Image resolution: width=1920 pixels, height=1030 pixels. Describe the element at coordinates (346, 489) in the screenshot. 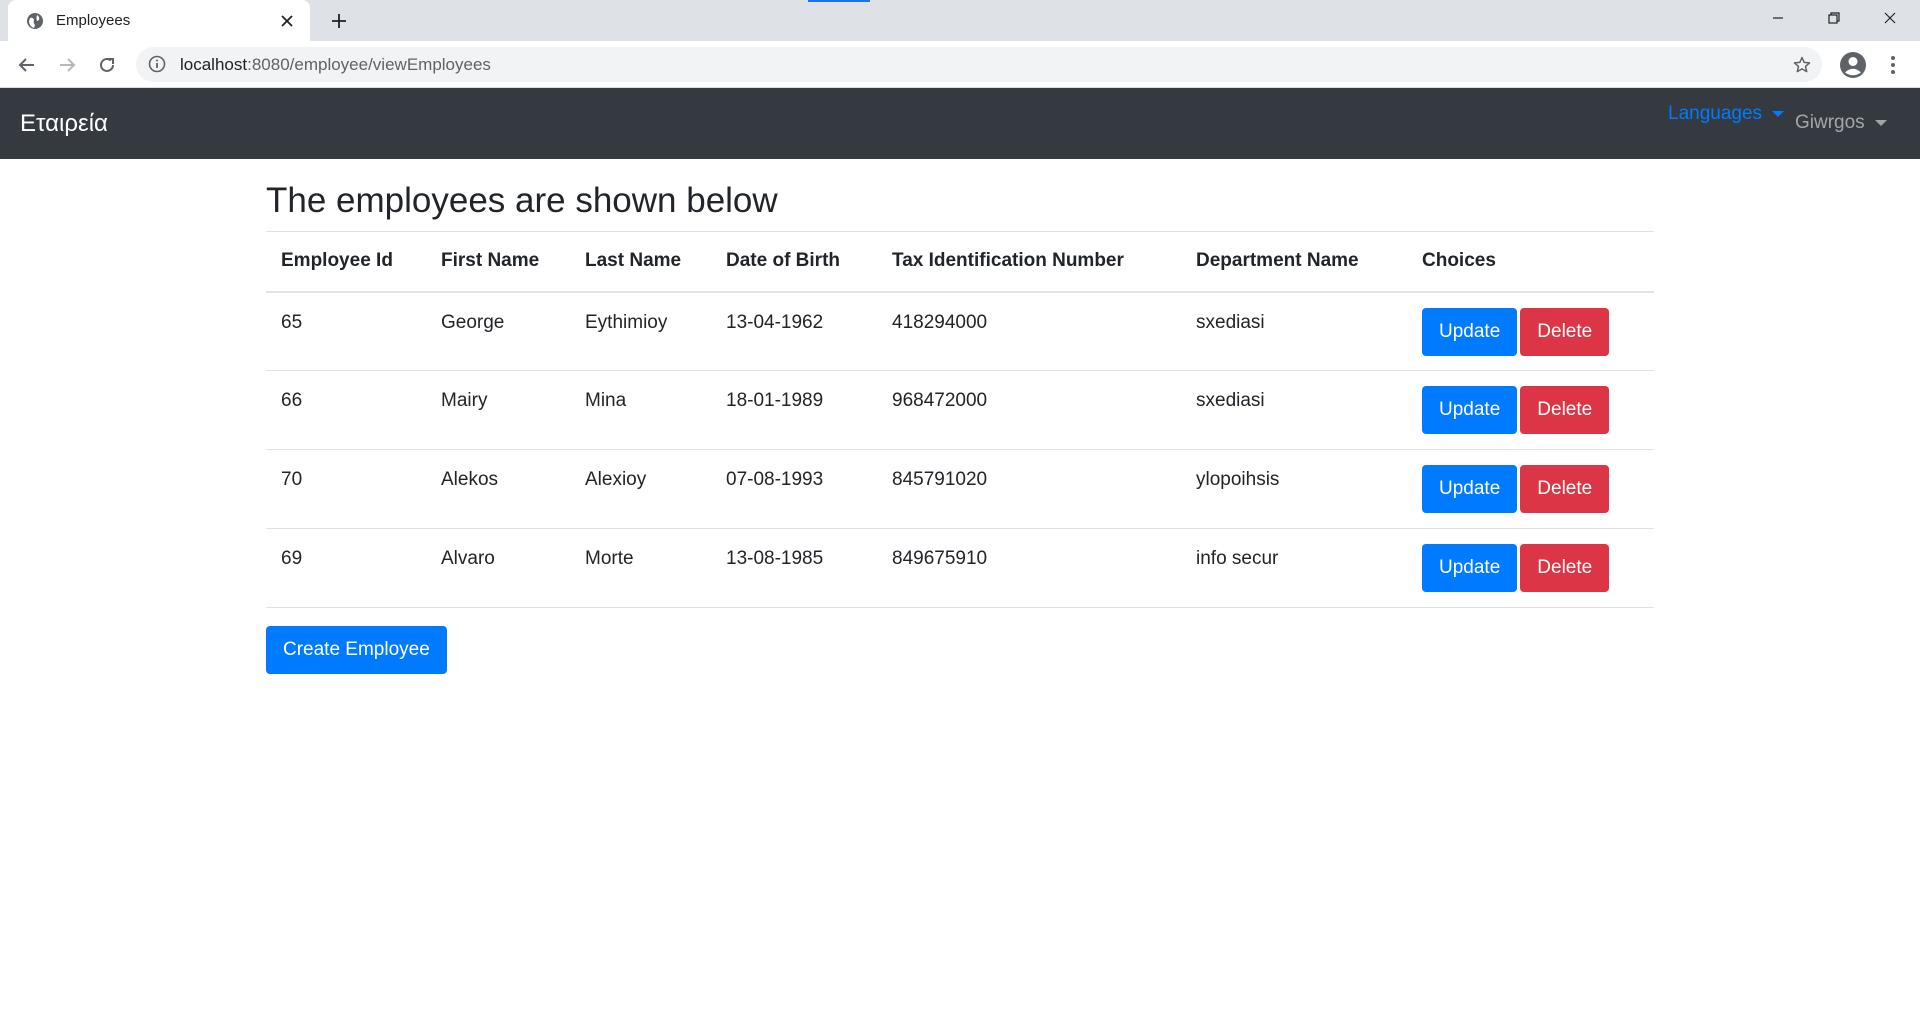

I see `cell-employee-id: 70` at that location.